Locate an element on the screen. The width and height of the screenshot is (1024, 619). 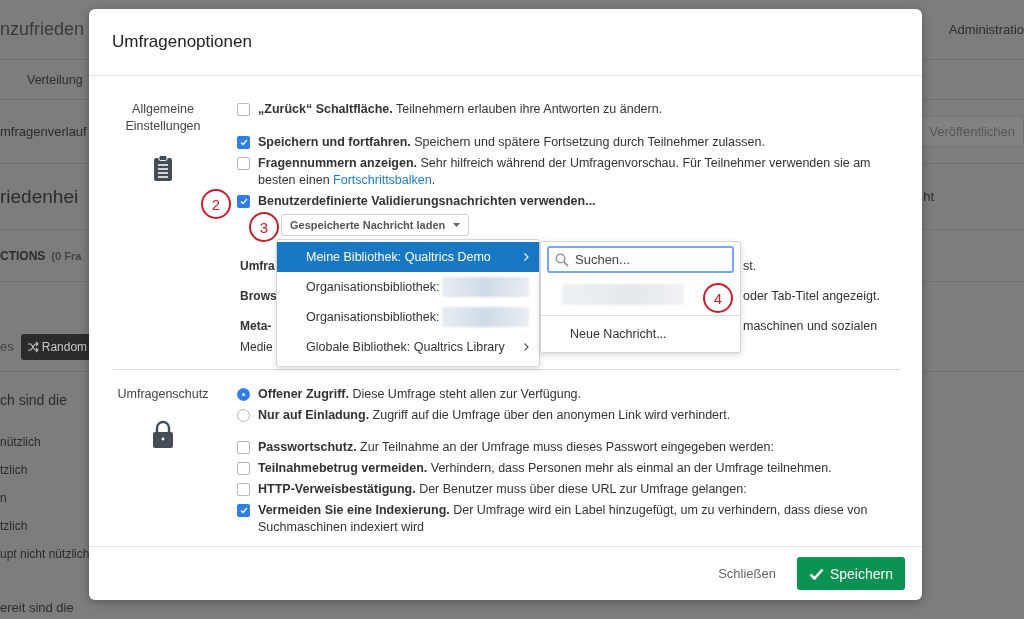
option-description: Offener Zugriff. Diese Umfrage steht allen zur Verfügung. is located at coordinates (420, 394).